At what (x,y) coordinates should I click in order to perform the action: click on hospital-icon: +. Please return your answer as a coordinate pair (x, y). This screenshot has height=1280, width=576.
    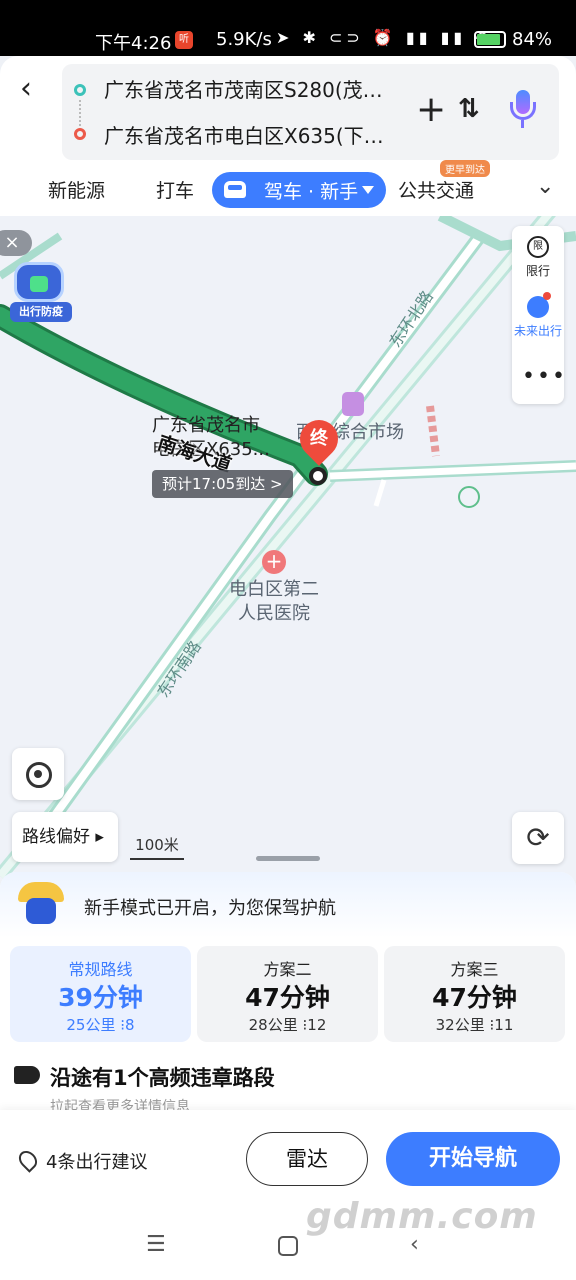
    Looking at the image, I should click on (274, 562).